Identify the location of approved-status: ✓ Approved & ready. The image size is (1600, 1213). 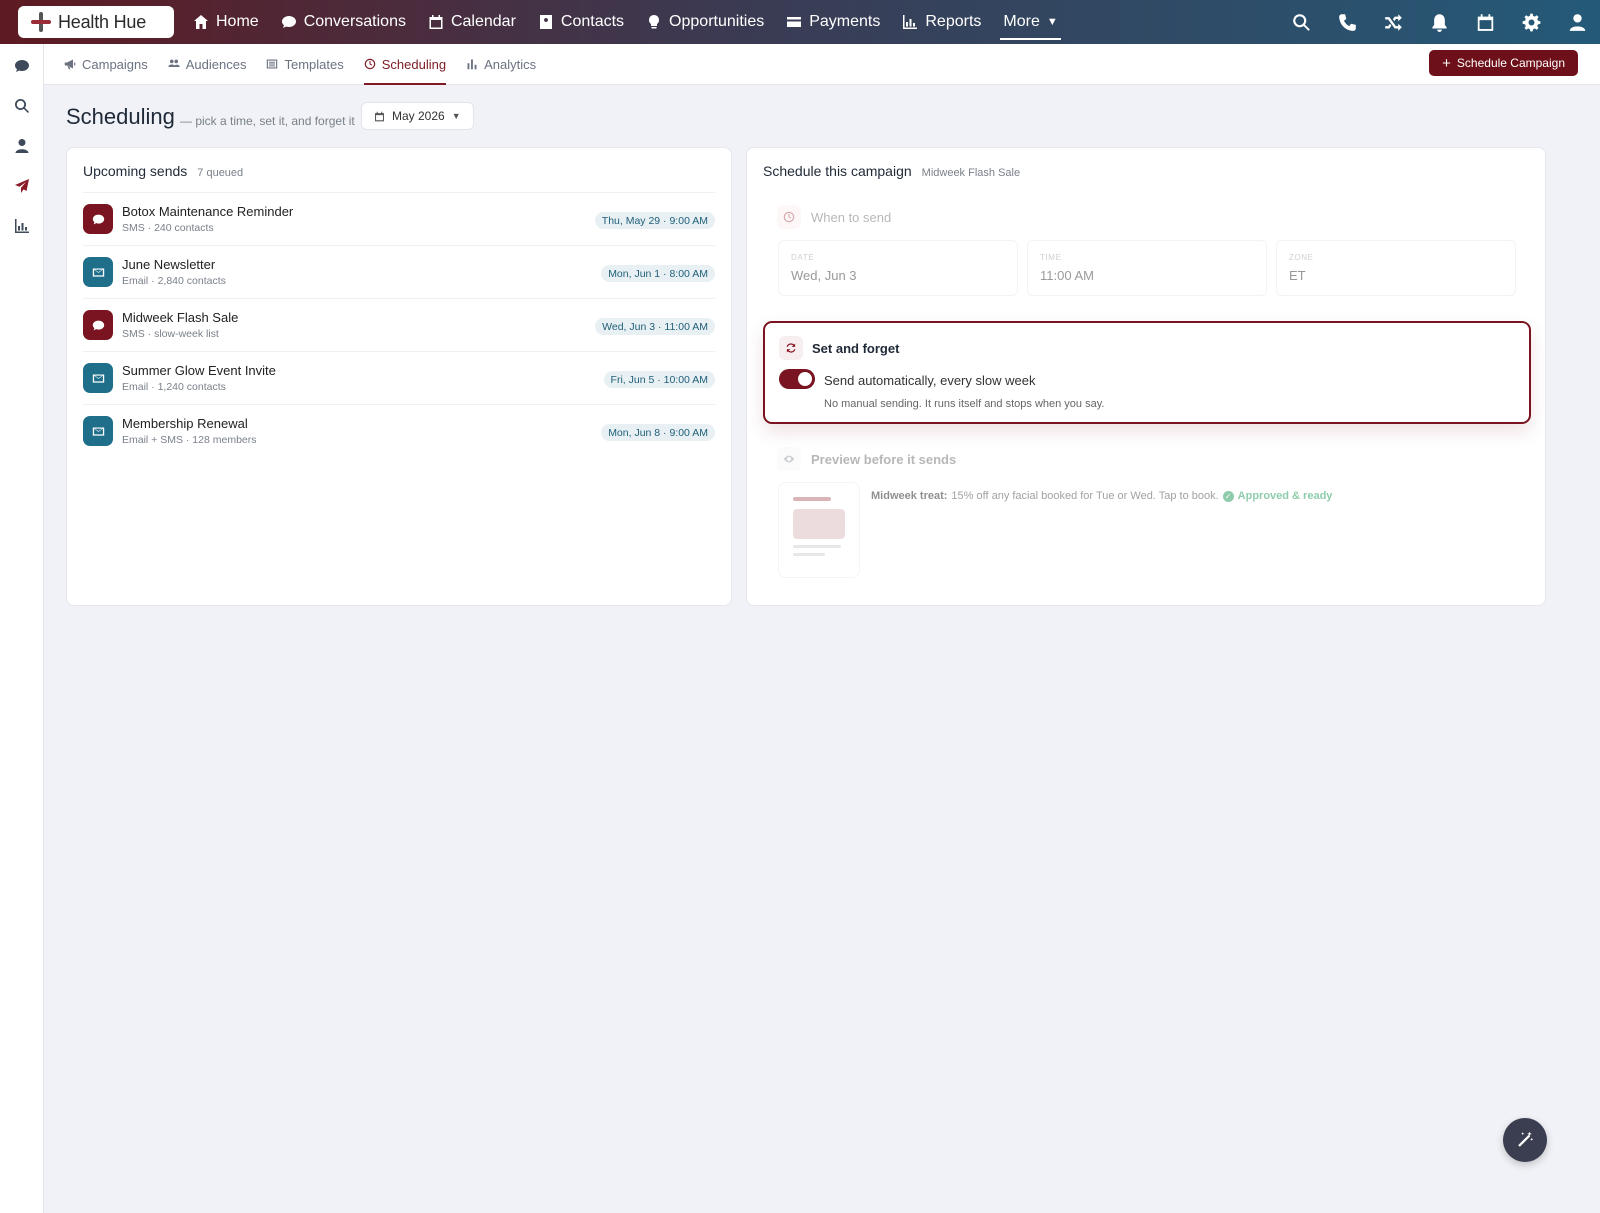
(1277, 496).